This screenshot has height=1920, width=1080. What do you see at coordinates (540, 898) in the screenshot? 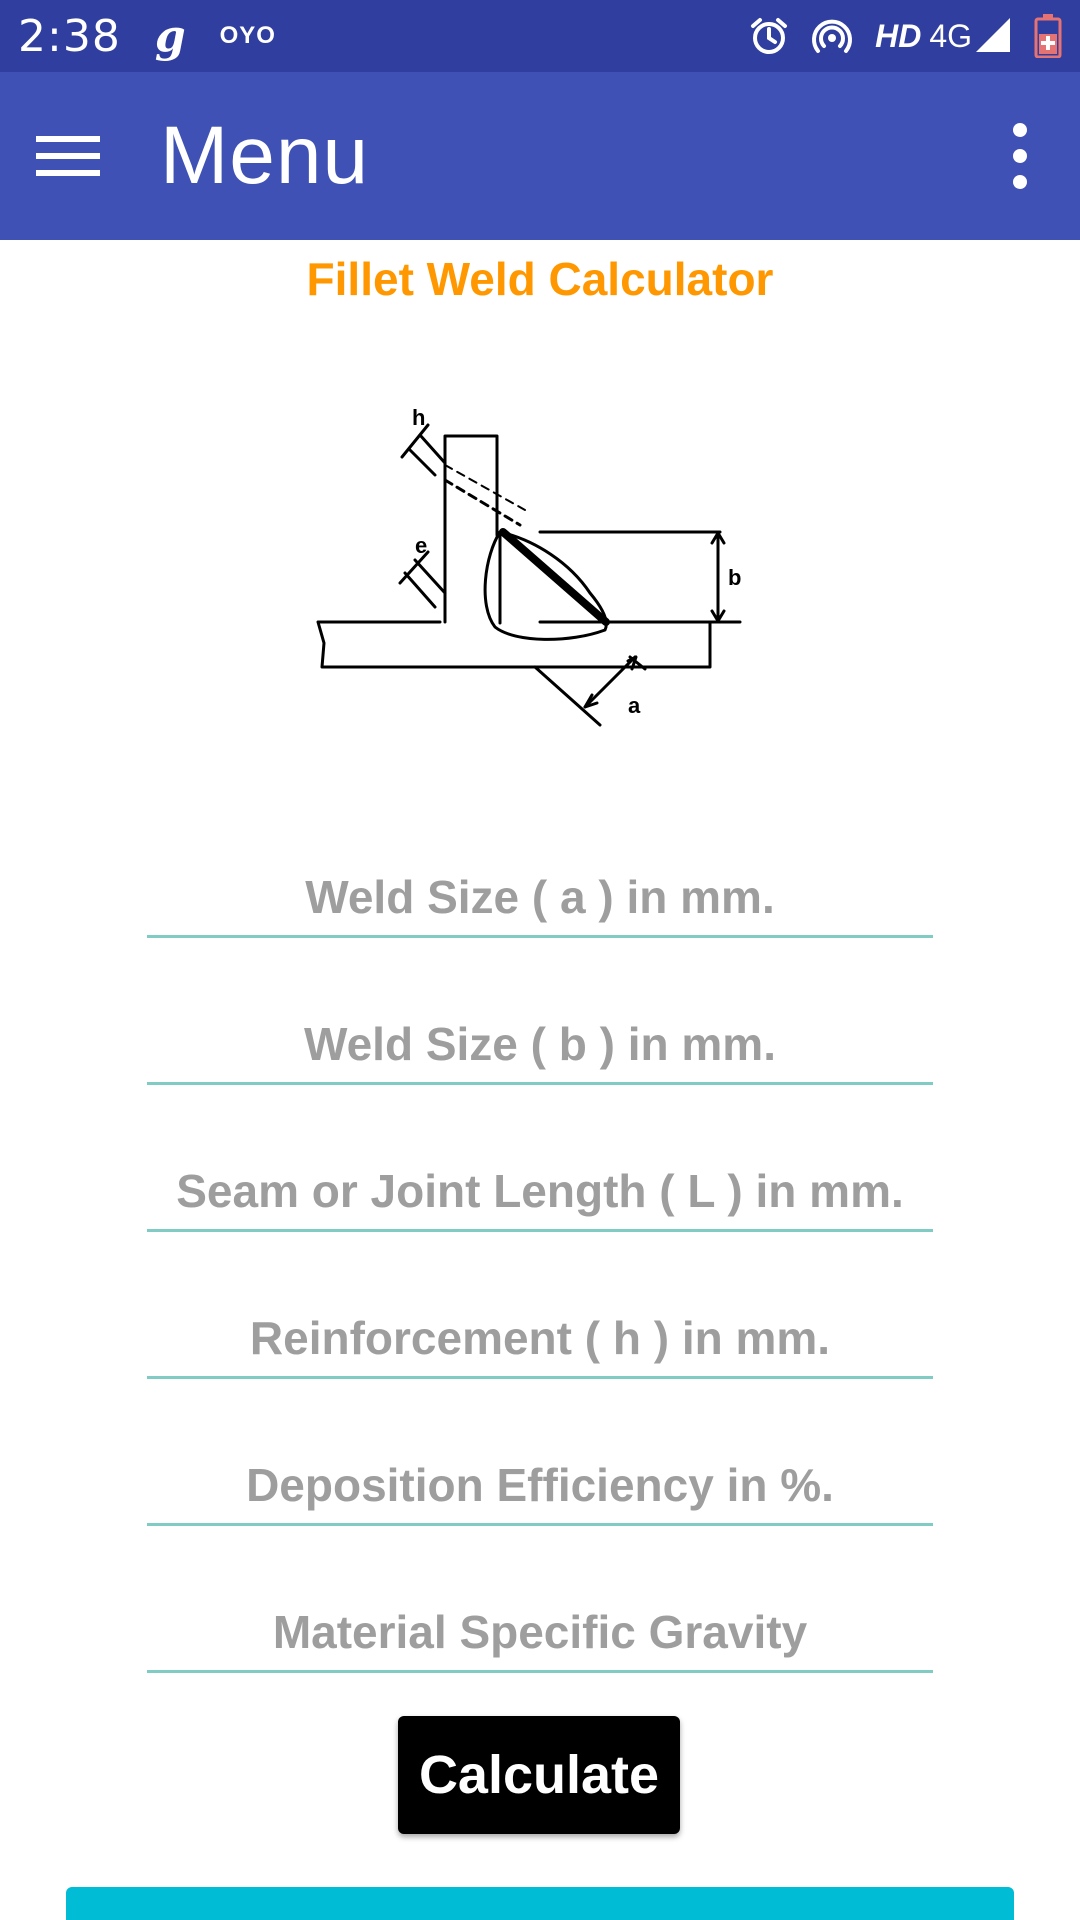
I see `weld-size-a-input` at bounding box center [540, 898].